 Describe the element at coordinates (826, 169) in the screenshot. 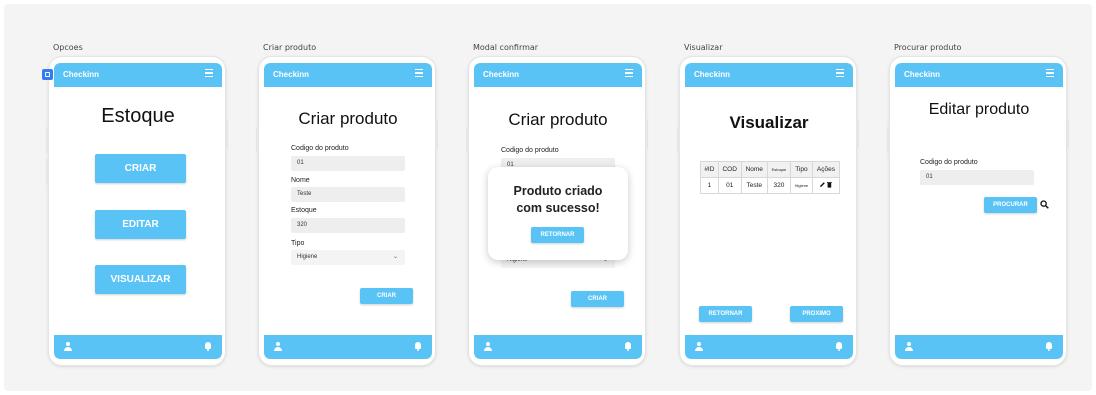

I see `column-header-acoes: Ações` at that location.